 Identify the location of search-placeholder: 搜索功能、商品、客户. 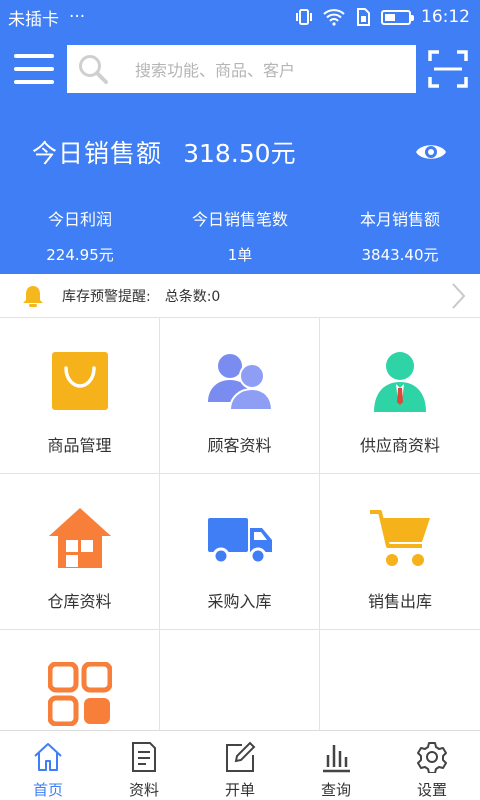
(215, 70).